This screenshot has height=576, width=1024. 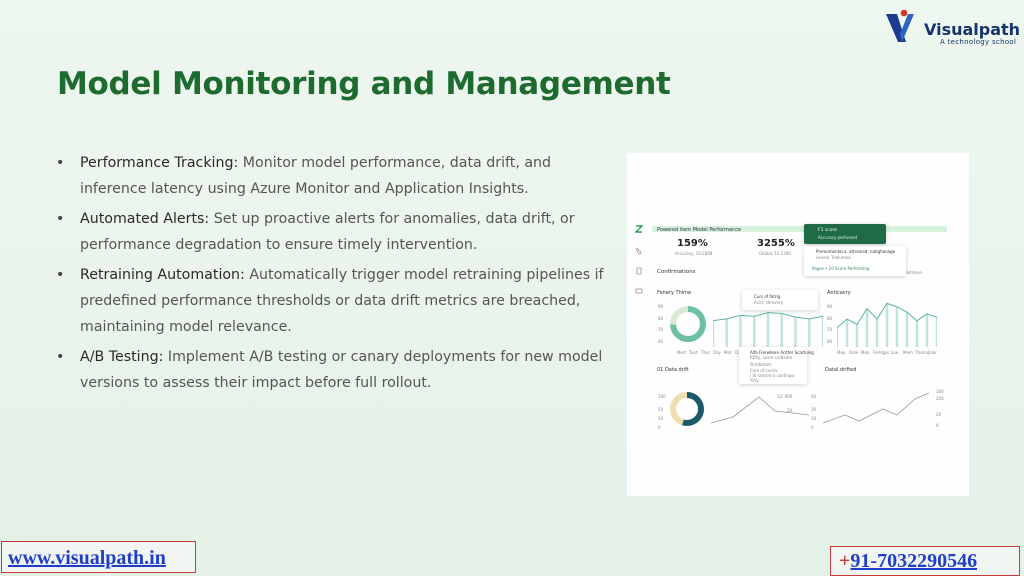 I want to click on card2-tick: 80, so click(x=830, y=318).